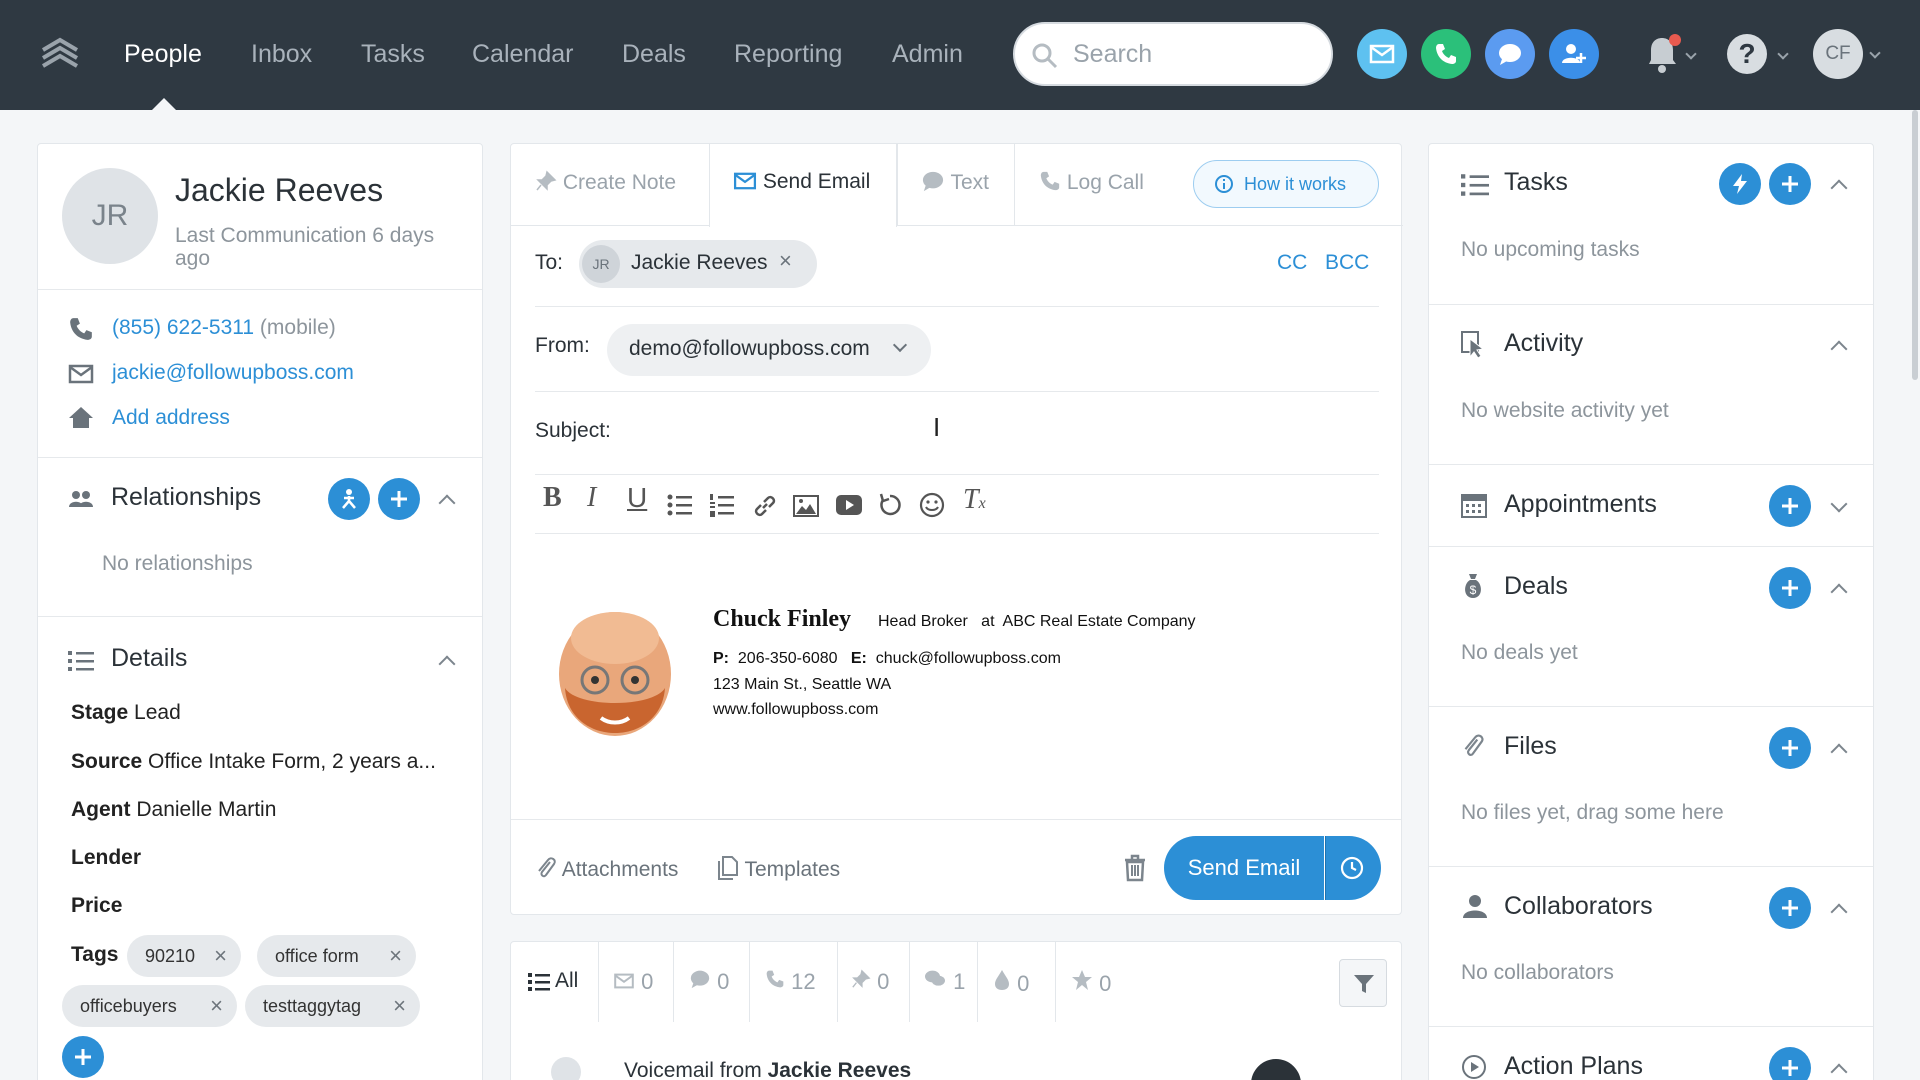 The width and height of the screenshot is (1920, 1080). What do you see at coordinates (806, 506) in the screenshot?
I see `image-icon` at bounding box center [806, 506].